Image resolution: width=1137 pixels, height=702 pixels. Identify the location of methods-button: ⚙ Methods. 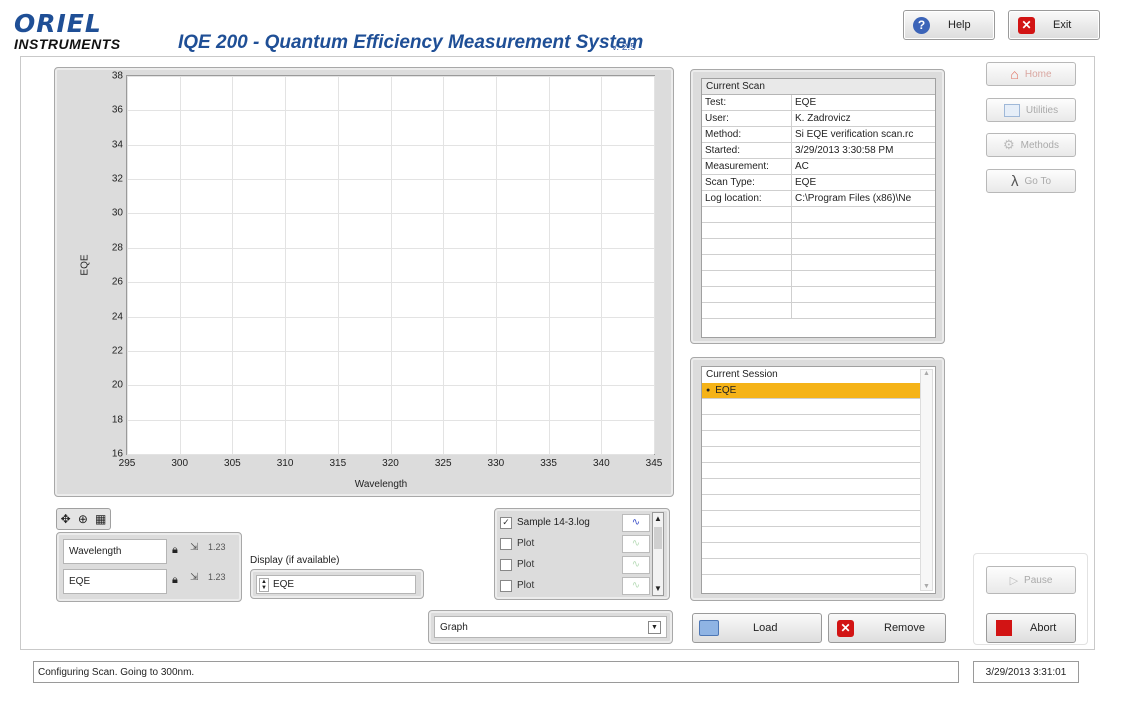
(1031, 145).